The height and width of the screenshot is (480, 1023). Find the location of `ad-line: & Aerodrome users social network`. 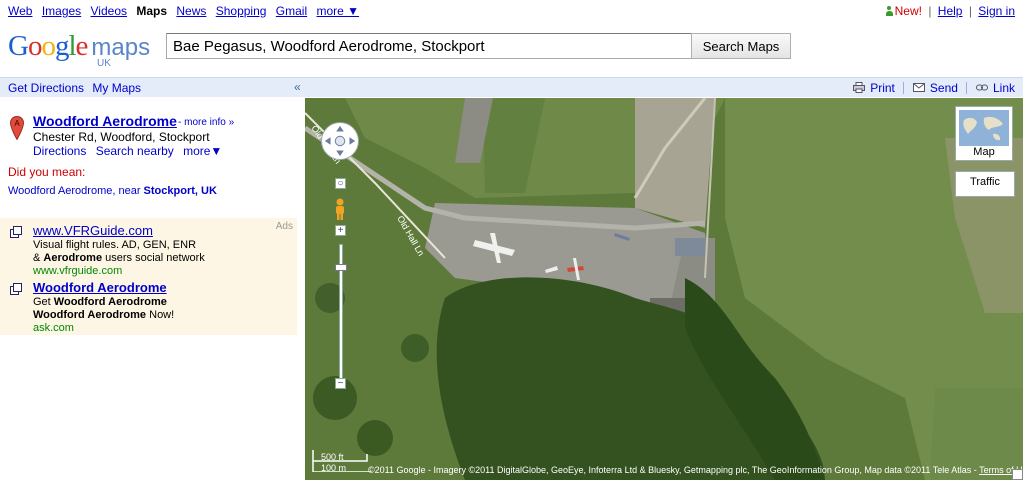

ad-line: & Aerodrome users social network is located at coordinates (119, 258).